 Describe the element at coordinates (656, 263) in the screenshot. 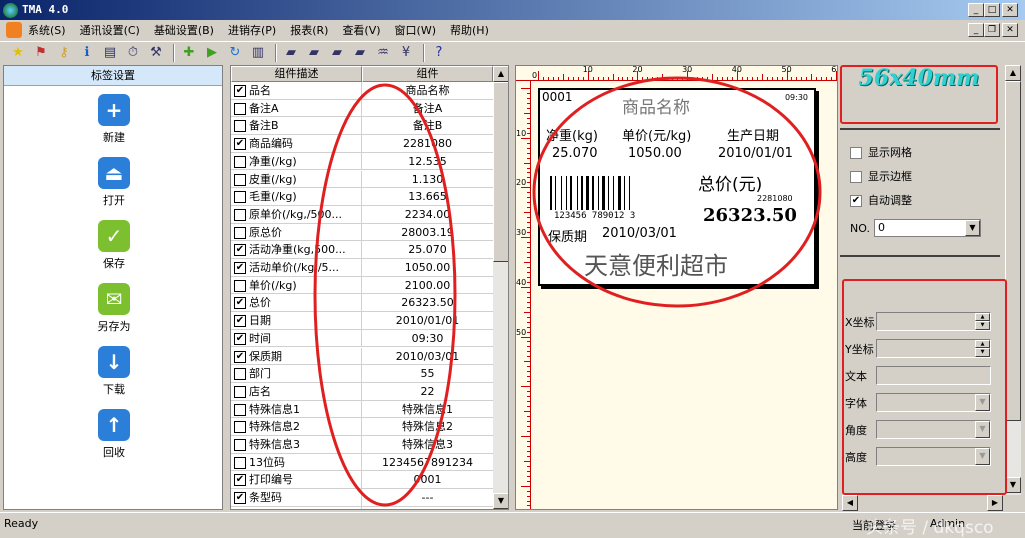

I see `label-store-name: 天意便利超市` at that location.